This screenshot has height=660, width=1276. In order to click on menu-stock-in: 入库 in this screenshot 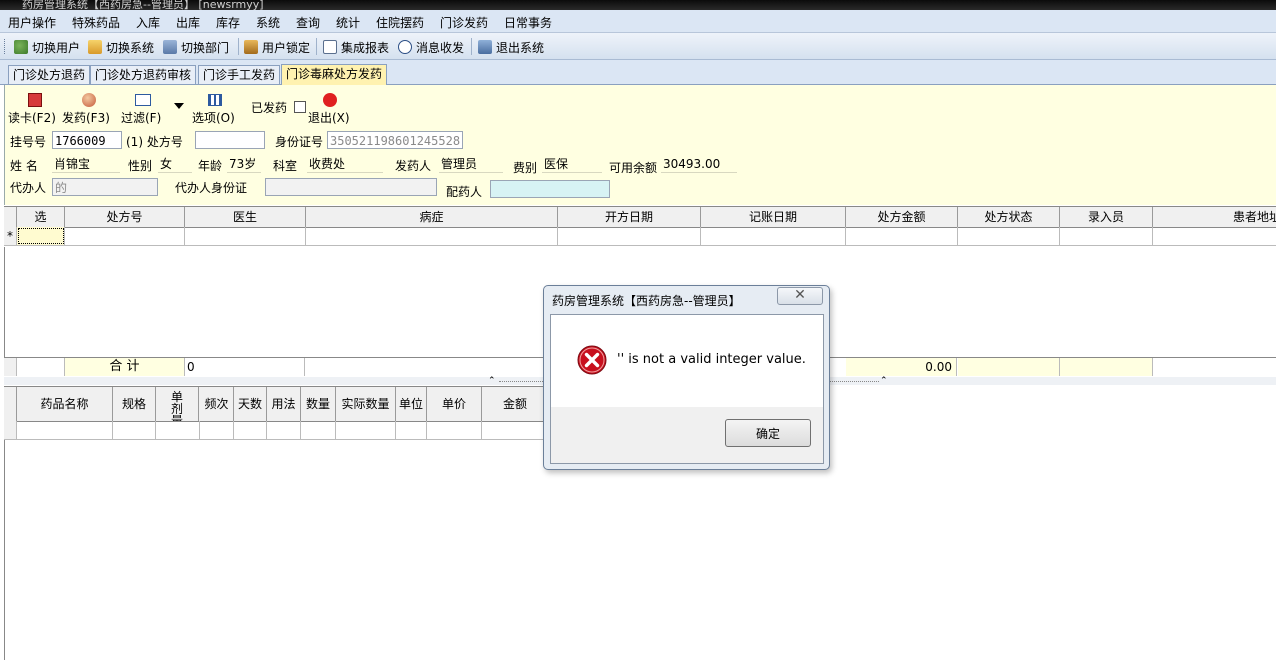, I will do `click(148, 22)`.